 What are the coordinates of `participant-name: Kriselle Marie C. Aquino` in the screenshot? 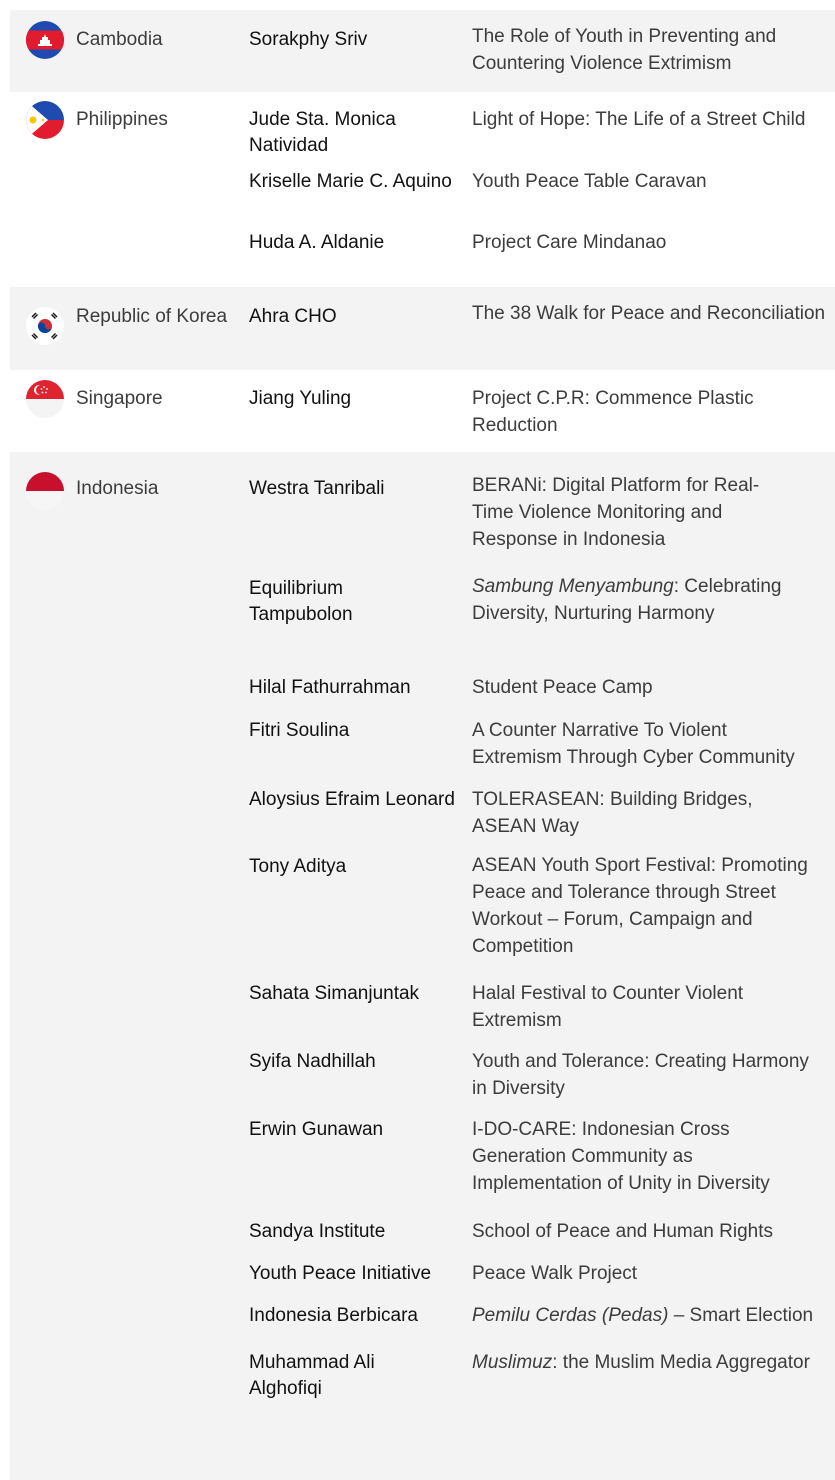 It's located at (350, 181).